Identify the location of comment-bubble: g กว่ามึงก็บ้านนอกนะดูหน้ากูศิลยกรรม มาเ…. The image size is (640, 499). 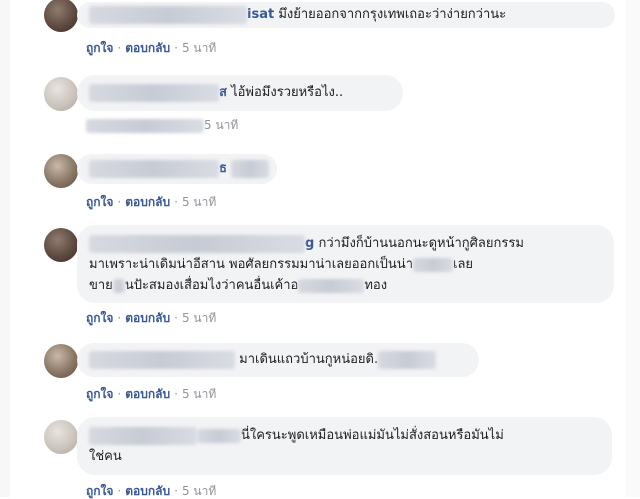
(345, 264).